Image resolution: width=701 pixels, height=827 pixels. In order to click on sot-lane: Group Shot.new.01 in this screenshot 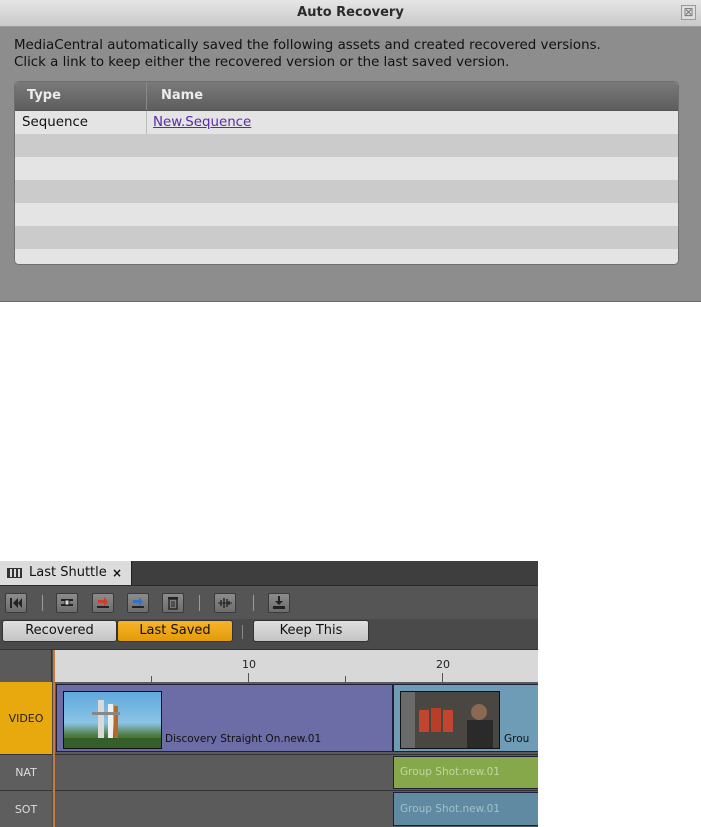, I will do `click(296, 809)`.